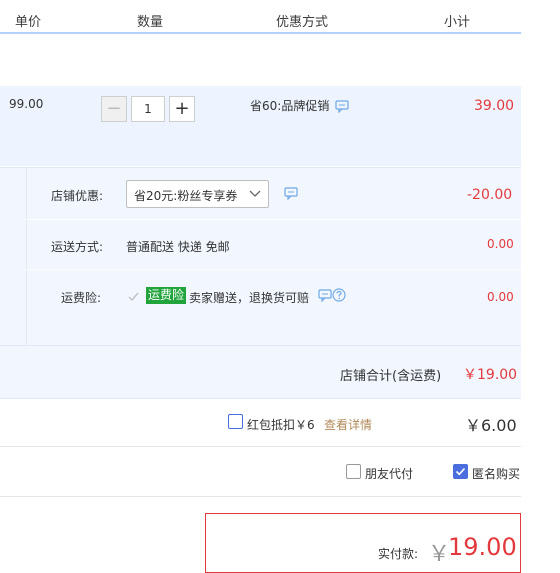 The height and width of the screenshot is (573, 560). Describe the element at coordinates (182, 109) in the screenshot. I see `quantity-plus-button: +` at that location.